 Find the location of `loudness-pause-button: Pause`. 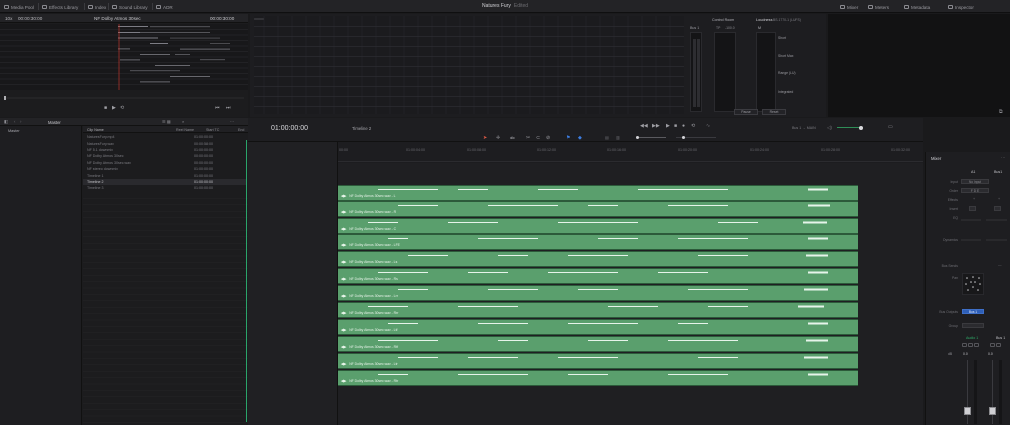

loudness-pause-button: Pause is located at coordinates (746, 112).